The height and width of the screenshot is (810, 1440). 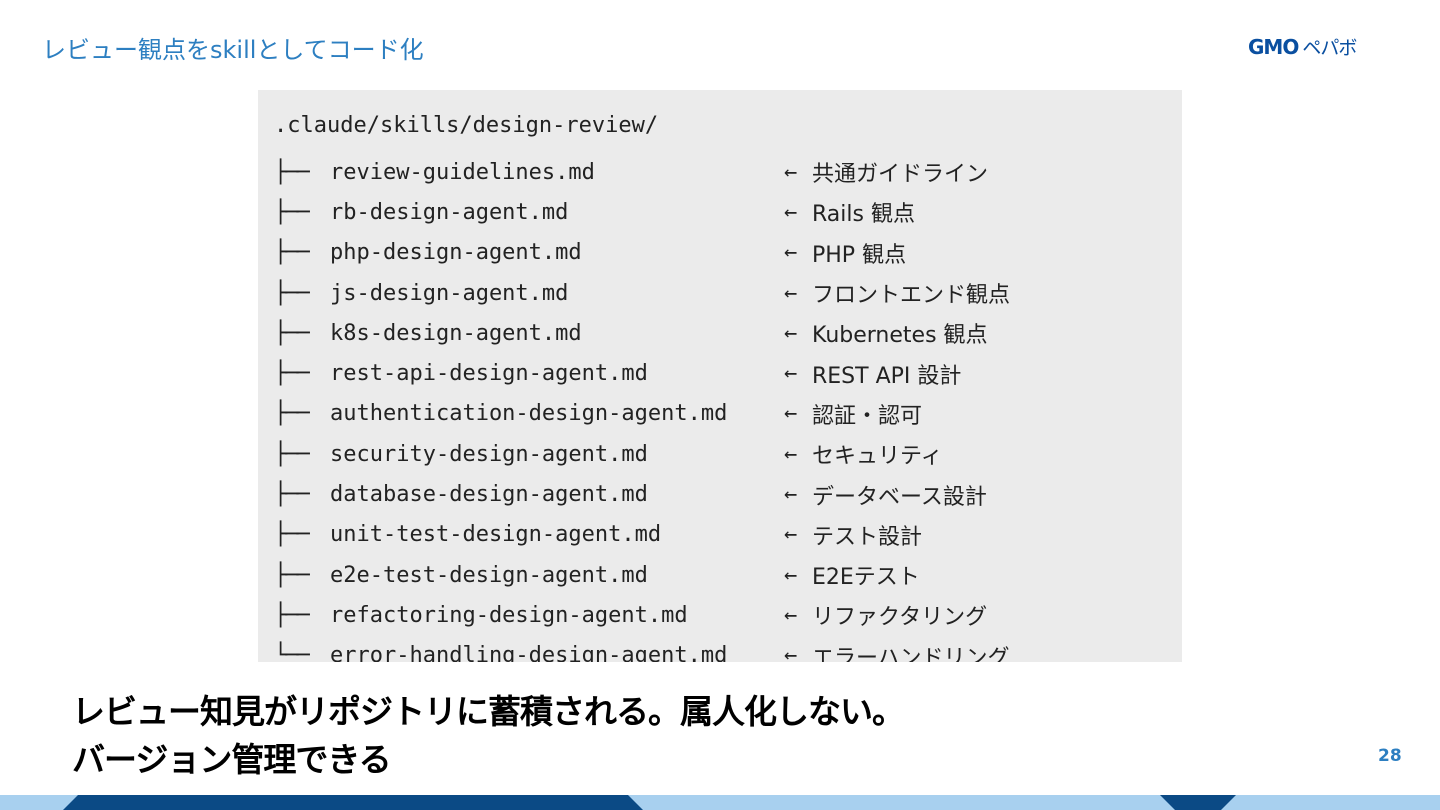 What do you see at coordinates (900, 175) in the screenshot?
I see `file-description: 共通ガイドライン` at bounding box center [900, 175].